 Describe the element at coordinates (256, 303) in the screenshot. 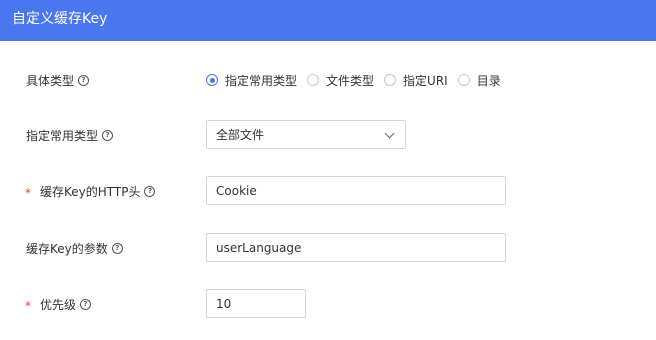

I see `priority-input: 10` at that location.